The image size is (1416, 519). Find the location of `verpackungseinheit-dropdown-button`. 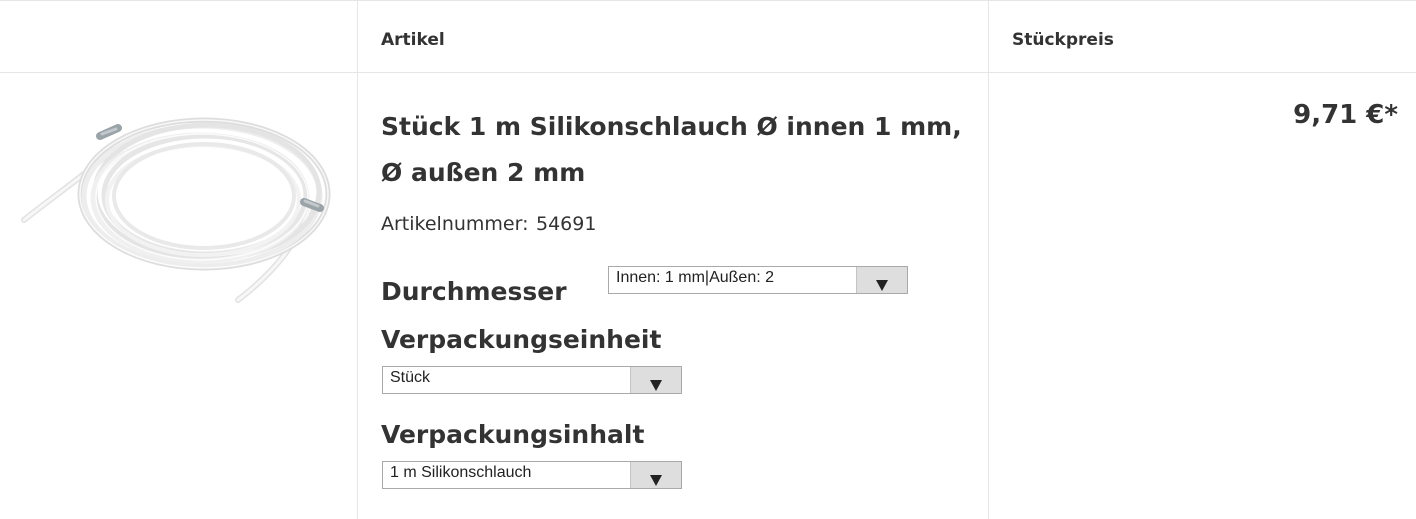

verpackungseinheit-dropdown-button is located at coordinates (655, 380).